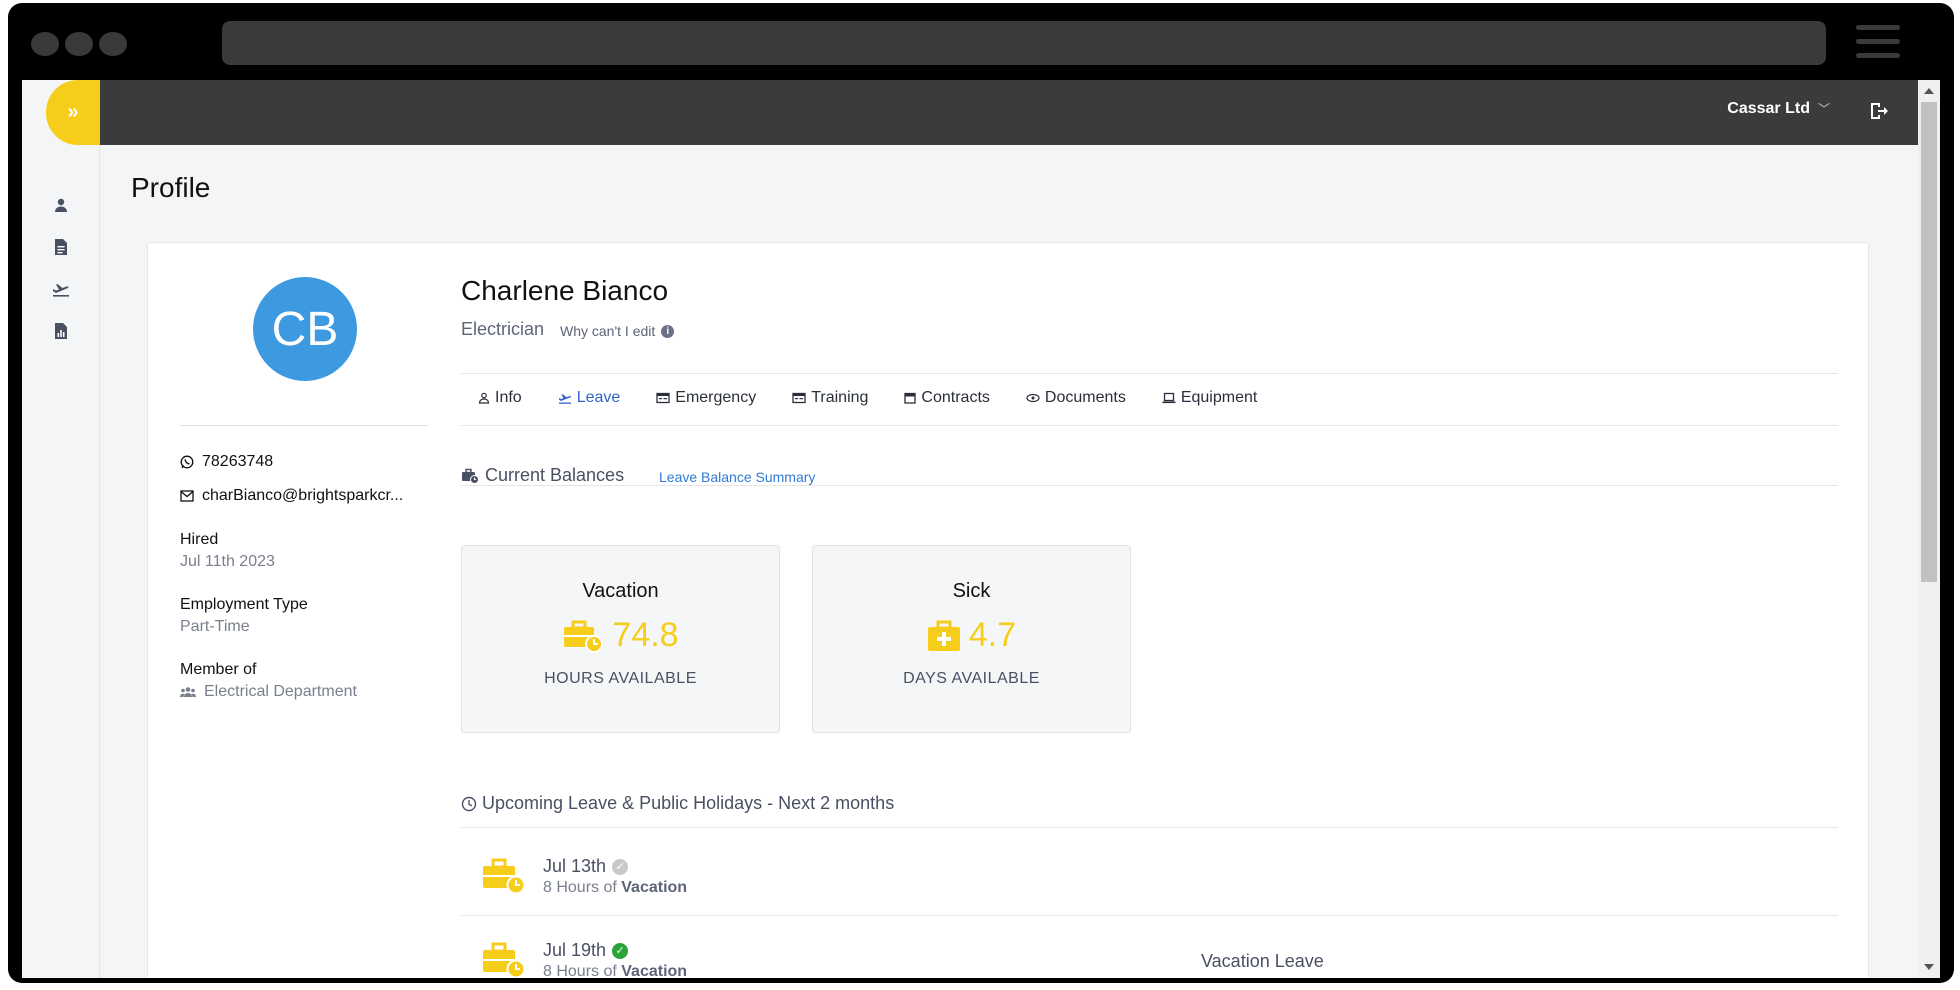 The width and height of the screenshot is (1960, 990). I want to click on double-chevron-right-icon: », so click(73, 112).